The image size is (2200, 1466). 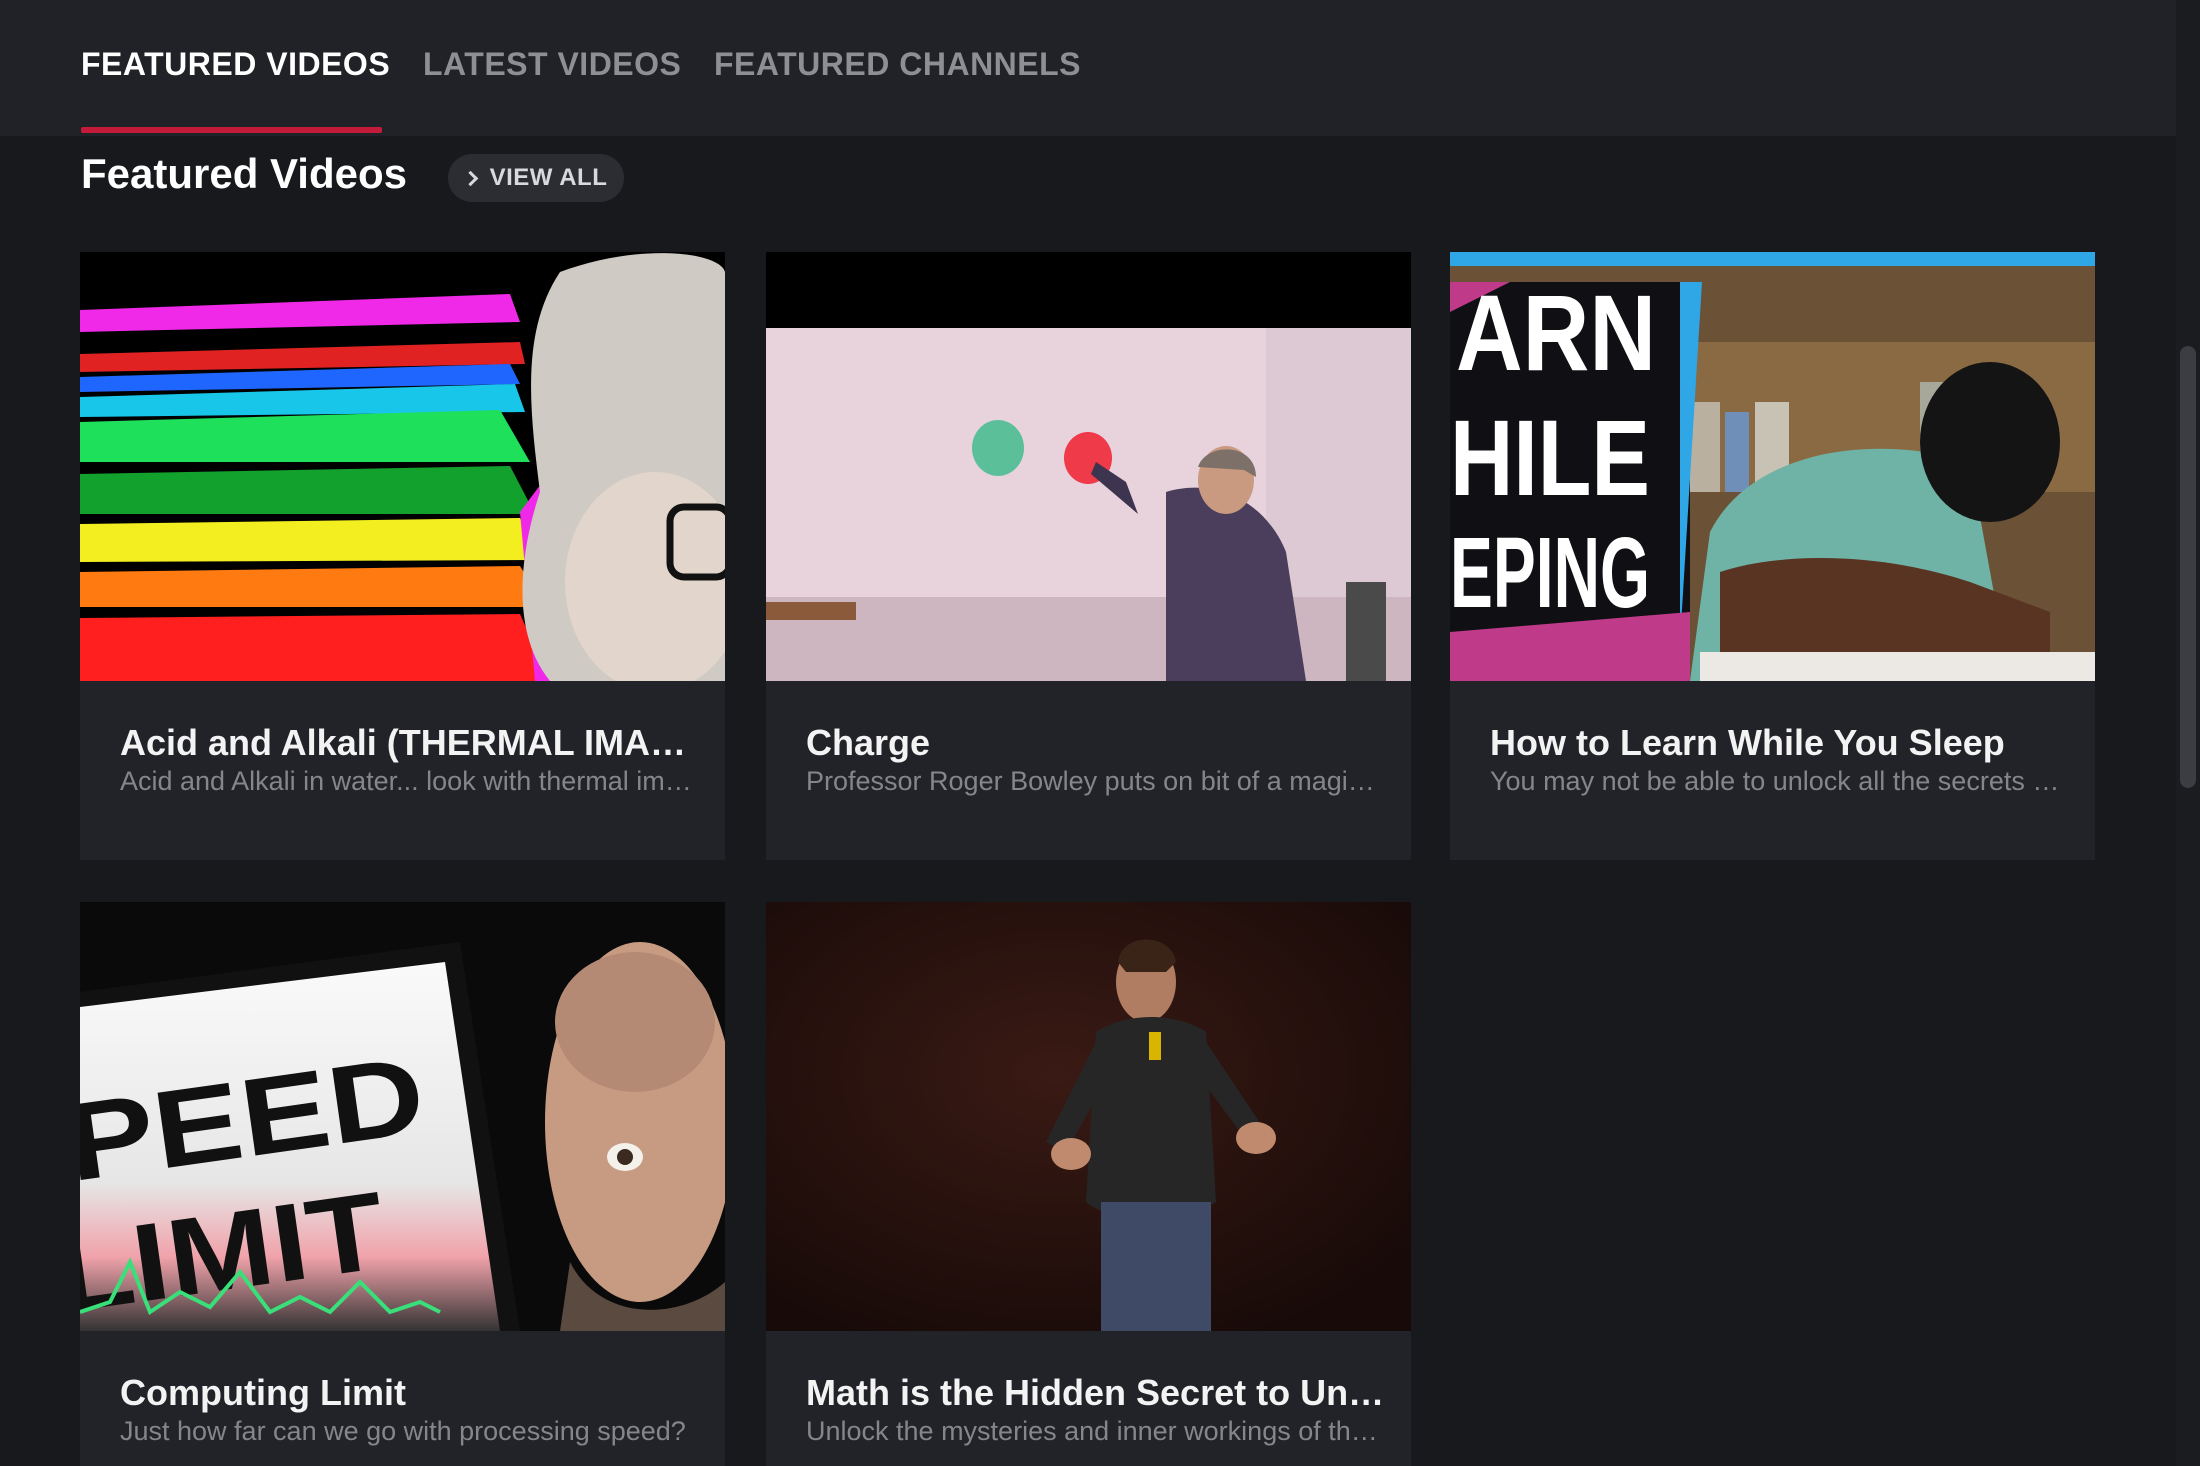 What do you see at coordinates (548, 177) in the screenshot?
I see `view-all-label: VIEW ALL` at bounding box center [548, 177].